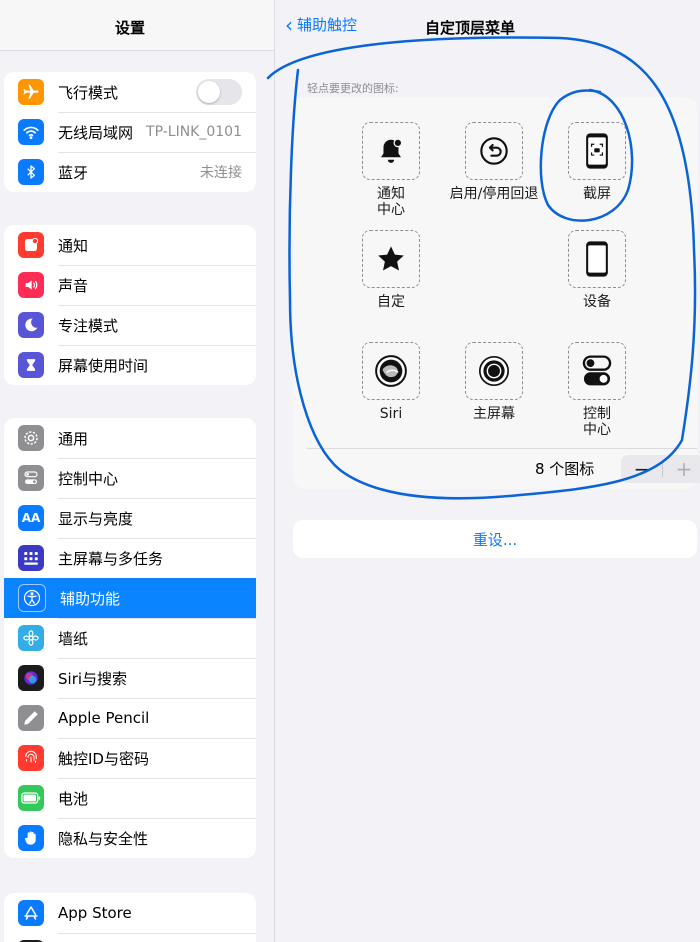 The height and width of the screenshot is (942, 700). Describe the element at coordinates (194, 132) in the screenshot. I see `wifi-network-value: TP-LINK_0101` at that location.